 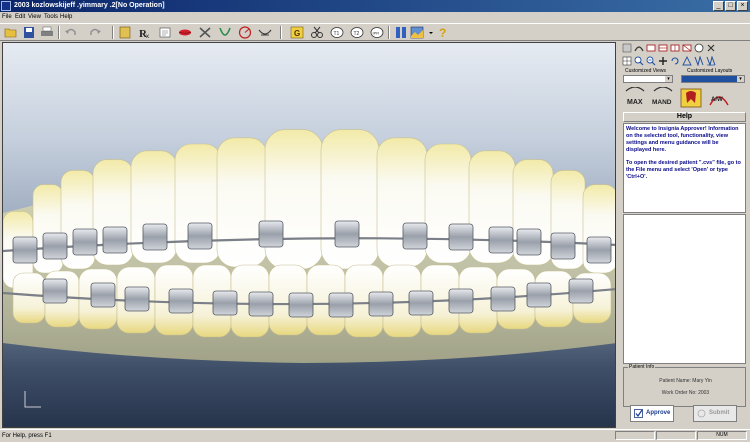 What do you see at coordinates (59, 32) in the screenshot?
I see `toolbar-separator` at bounding box center [59, 32].